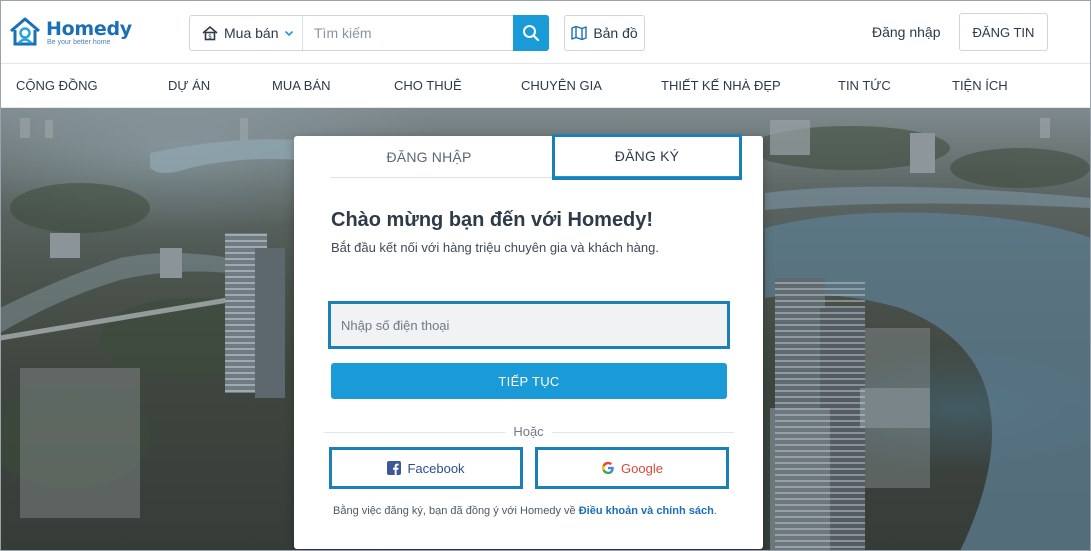 This screenshot has height=551, width=1091. Describe the element at coordinates (579, 33) in the screenshot. I see `map-icon` at that location.